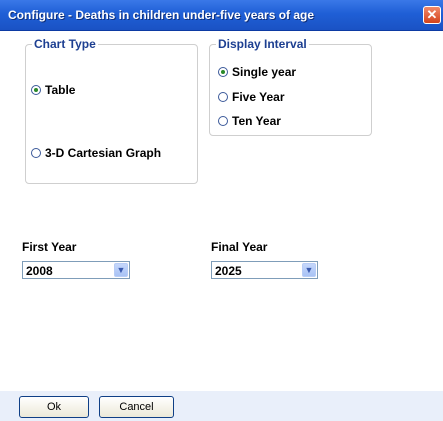  Describe the element at coordinates (39, 271) in the screenshot. I see `first-year-value: 2008` at that location.